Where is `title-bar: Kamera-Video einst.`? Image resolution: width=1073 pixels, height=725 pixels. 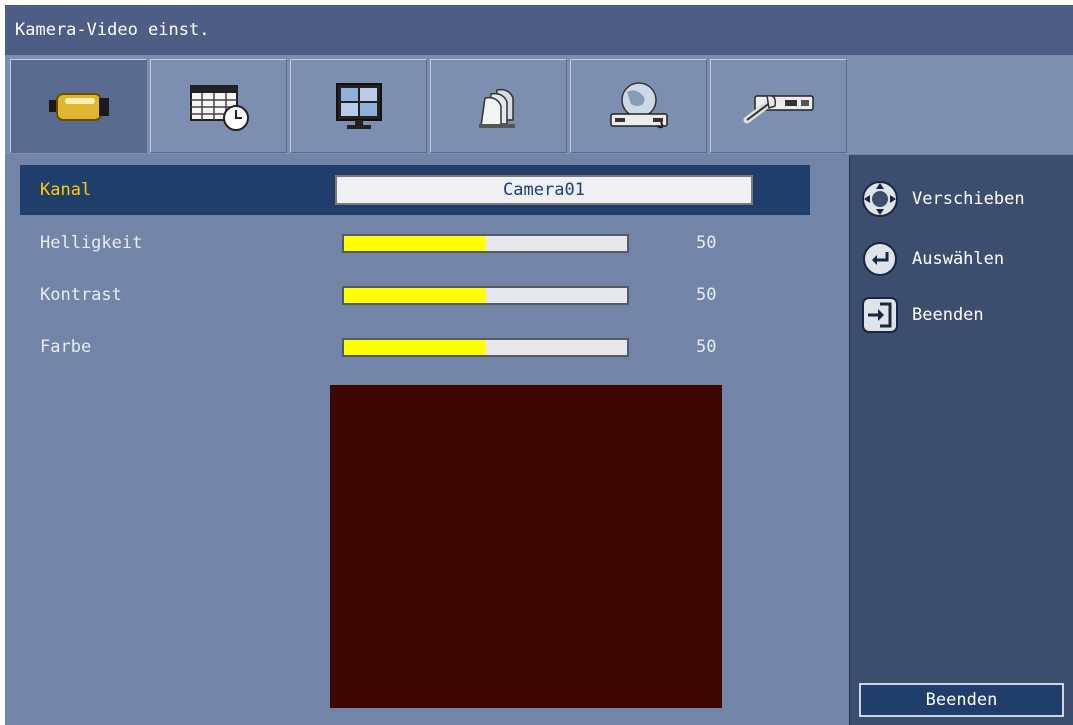 title-bar: Kamera-Video einst. is located at coordinates (539, 30).